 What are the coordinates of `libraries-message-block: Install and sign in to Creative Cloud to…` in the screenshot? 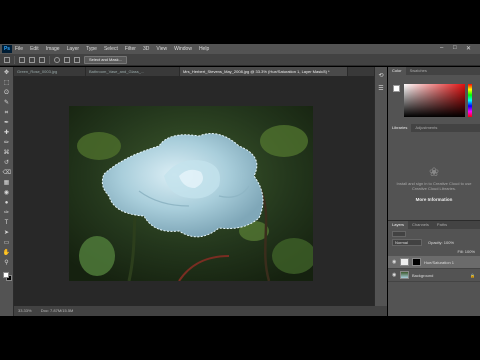 It's located at (434, 191).